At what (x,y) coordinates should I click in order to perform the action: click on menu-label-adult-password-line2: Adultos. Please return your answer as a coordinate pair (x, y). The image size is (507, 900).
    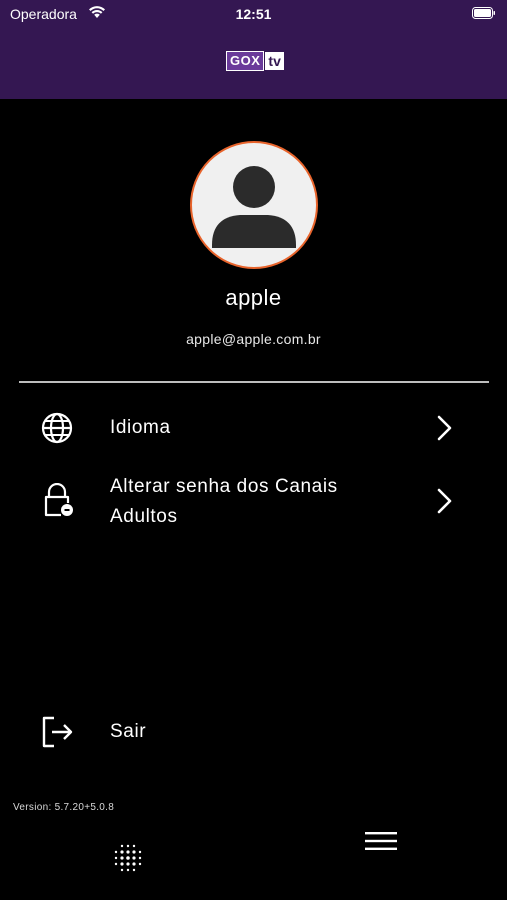
    Looking at the image, I should click on (144, 516).